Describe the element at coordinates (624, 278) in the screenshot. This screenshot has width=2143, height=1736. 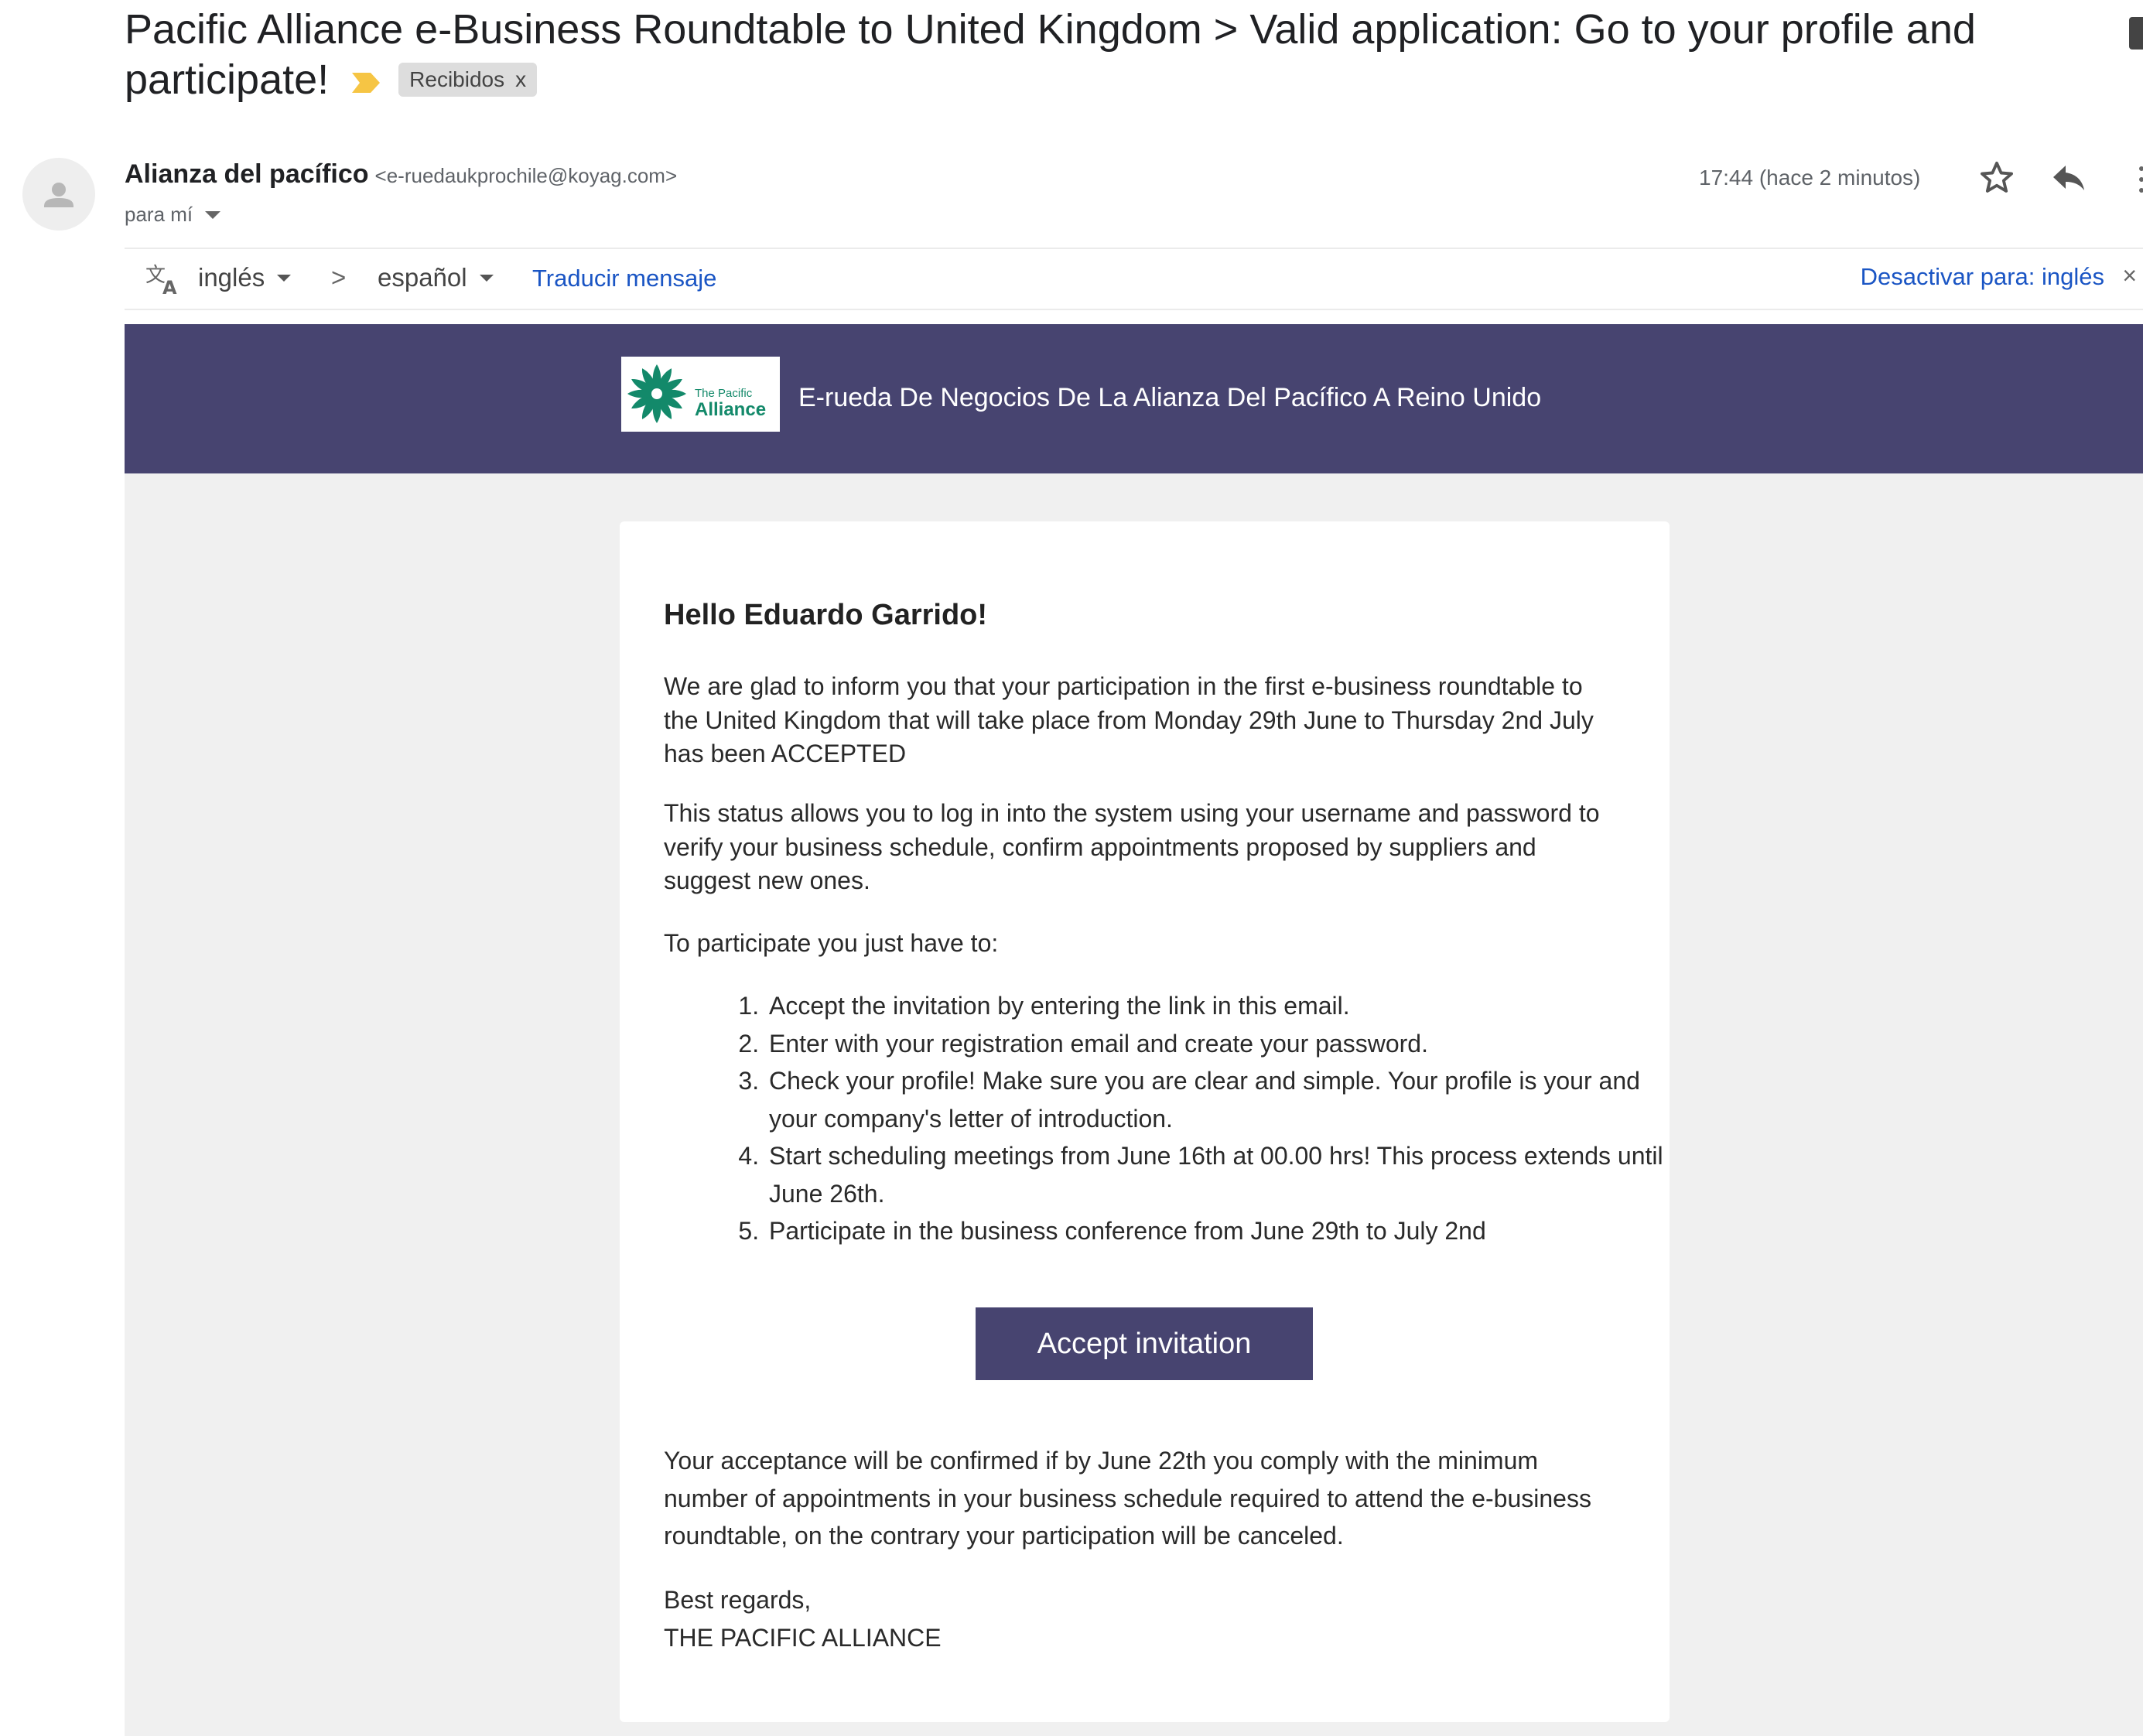
I see `translate-message-link: Traducir mensaje` at that location.